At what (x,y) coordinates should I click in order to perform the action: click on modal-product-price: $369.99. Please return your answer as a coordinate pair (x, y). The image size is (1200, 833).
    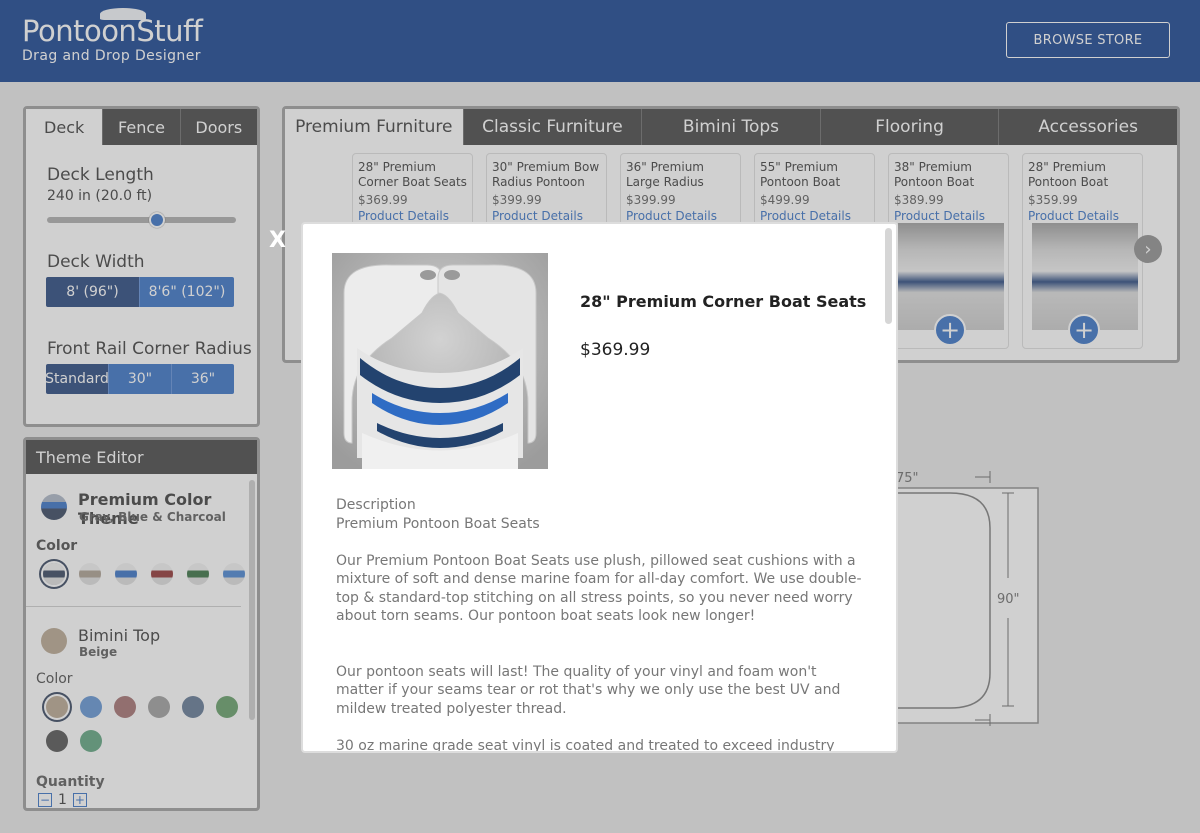
    Looking at the image, I should click on (615, 350).